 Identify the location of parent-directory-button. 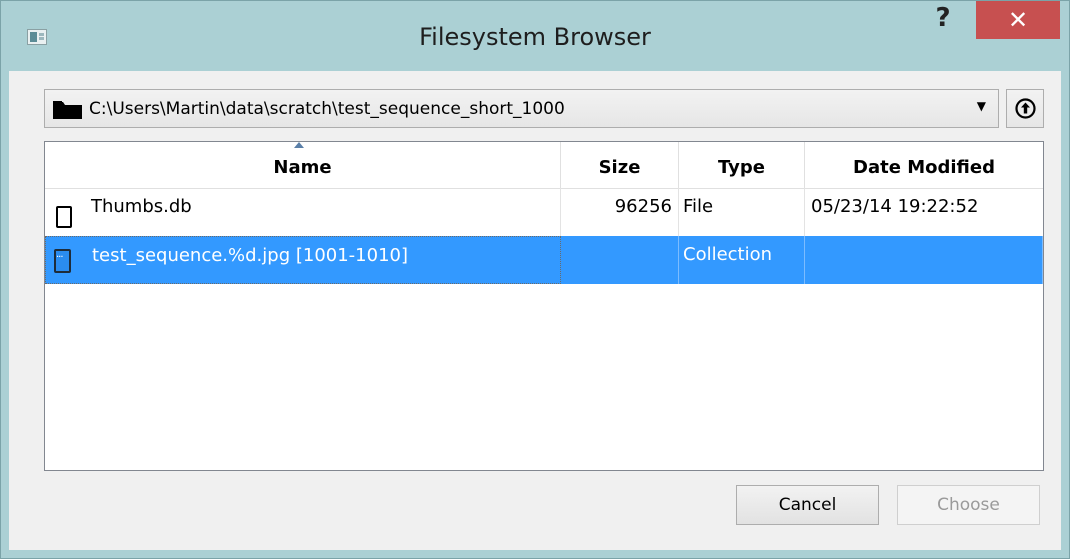
(1025, 108).